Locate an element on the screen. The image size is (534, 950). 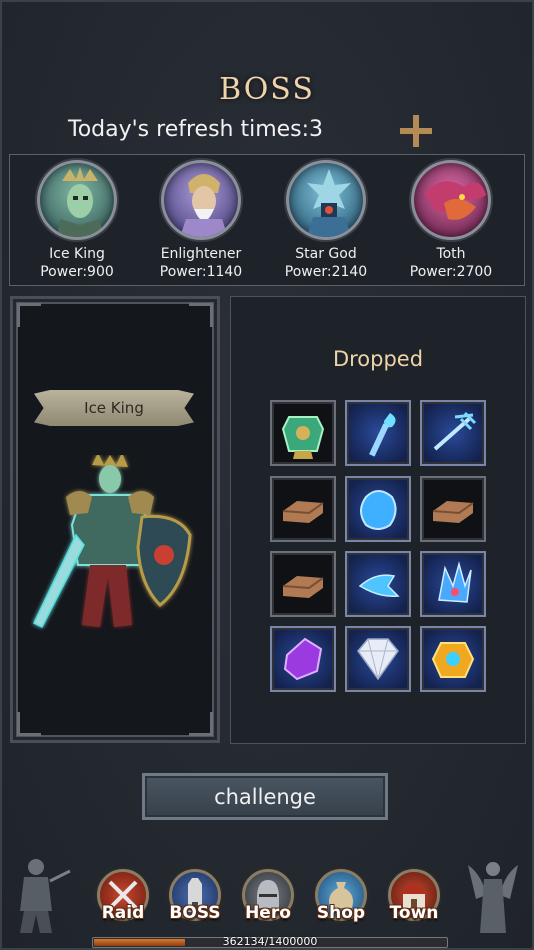
boss-power: Power:1140 is located at coordinates (201, 272).